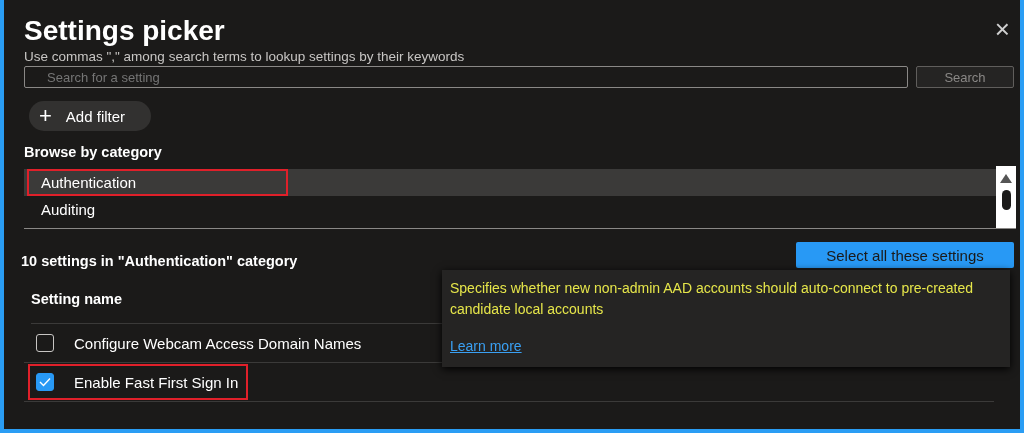  What do you see at coordinates (93, 152) in the screenshot?
I see `section-heading: Browse by category` at bounding box center [93, 152].